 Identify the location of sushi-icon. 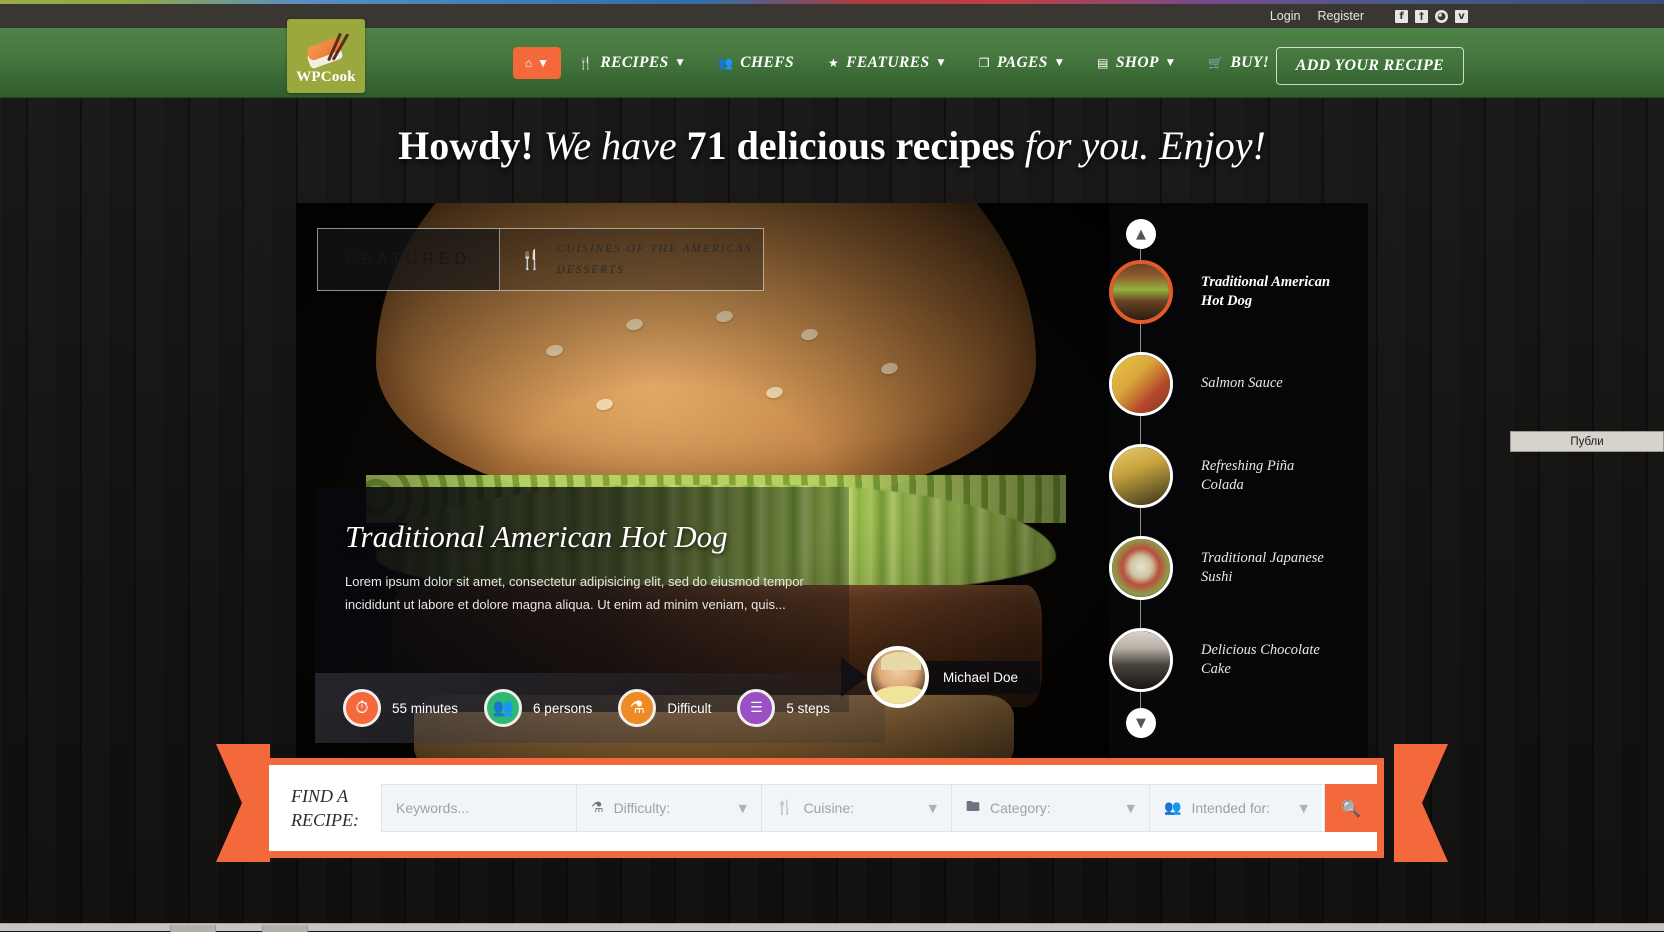
(326, 51).